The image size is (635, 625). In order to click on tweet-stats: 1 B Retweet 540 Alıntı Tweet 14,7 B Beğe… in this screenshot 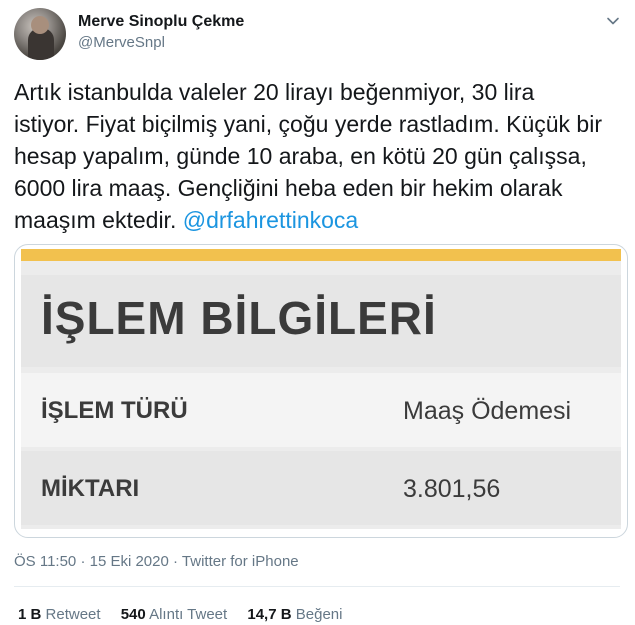, I will do `click(188, 614)`.